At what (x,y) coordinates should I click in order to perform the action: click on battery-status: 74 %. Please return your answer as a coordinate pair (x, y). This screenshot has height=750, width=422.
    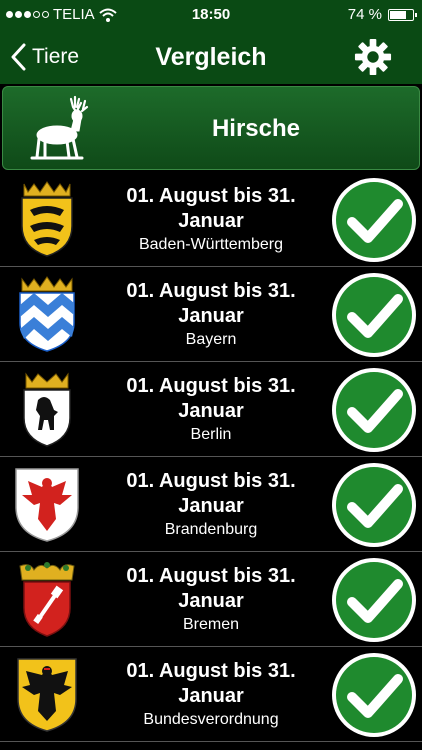
    Looking at the image, I should click on (382, 14).